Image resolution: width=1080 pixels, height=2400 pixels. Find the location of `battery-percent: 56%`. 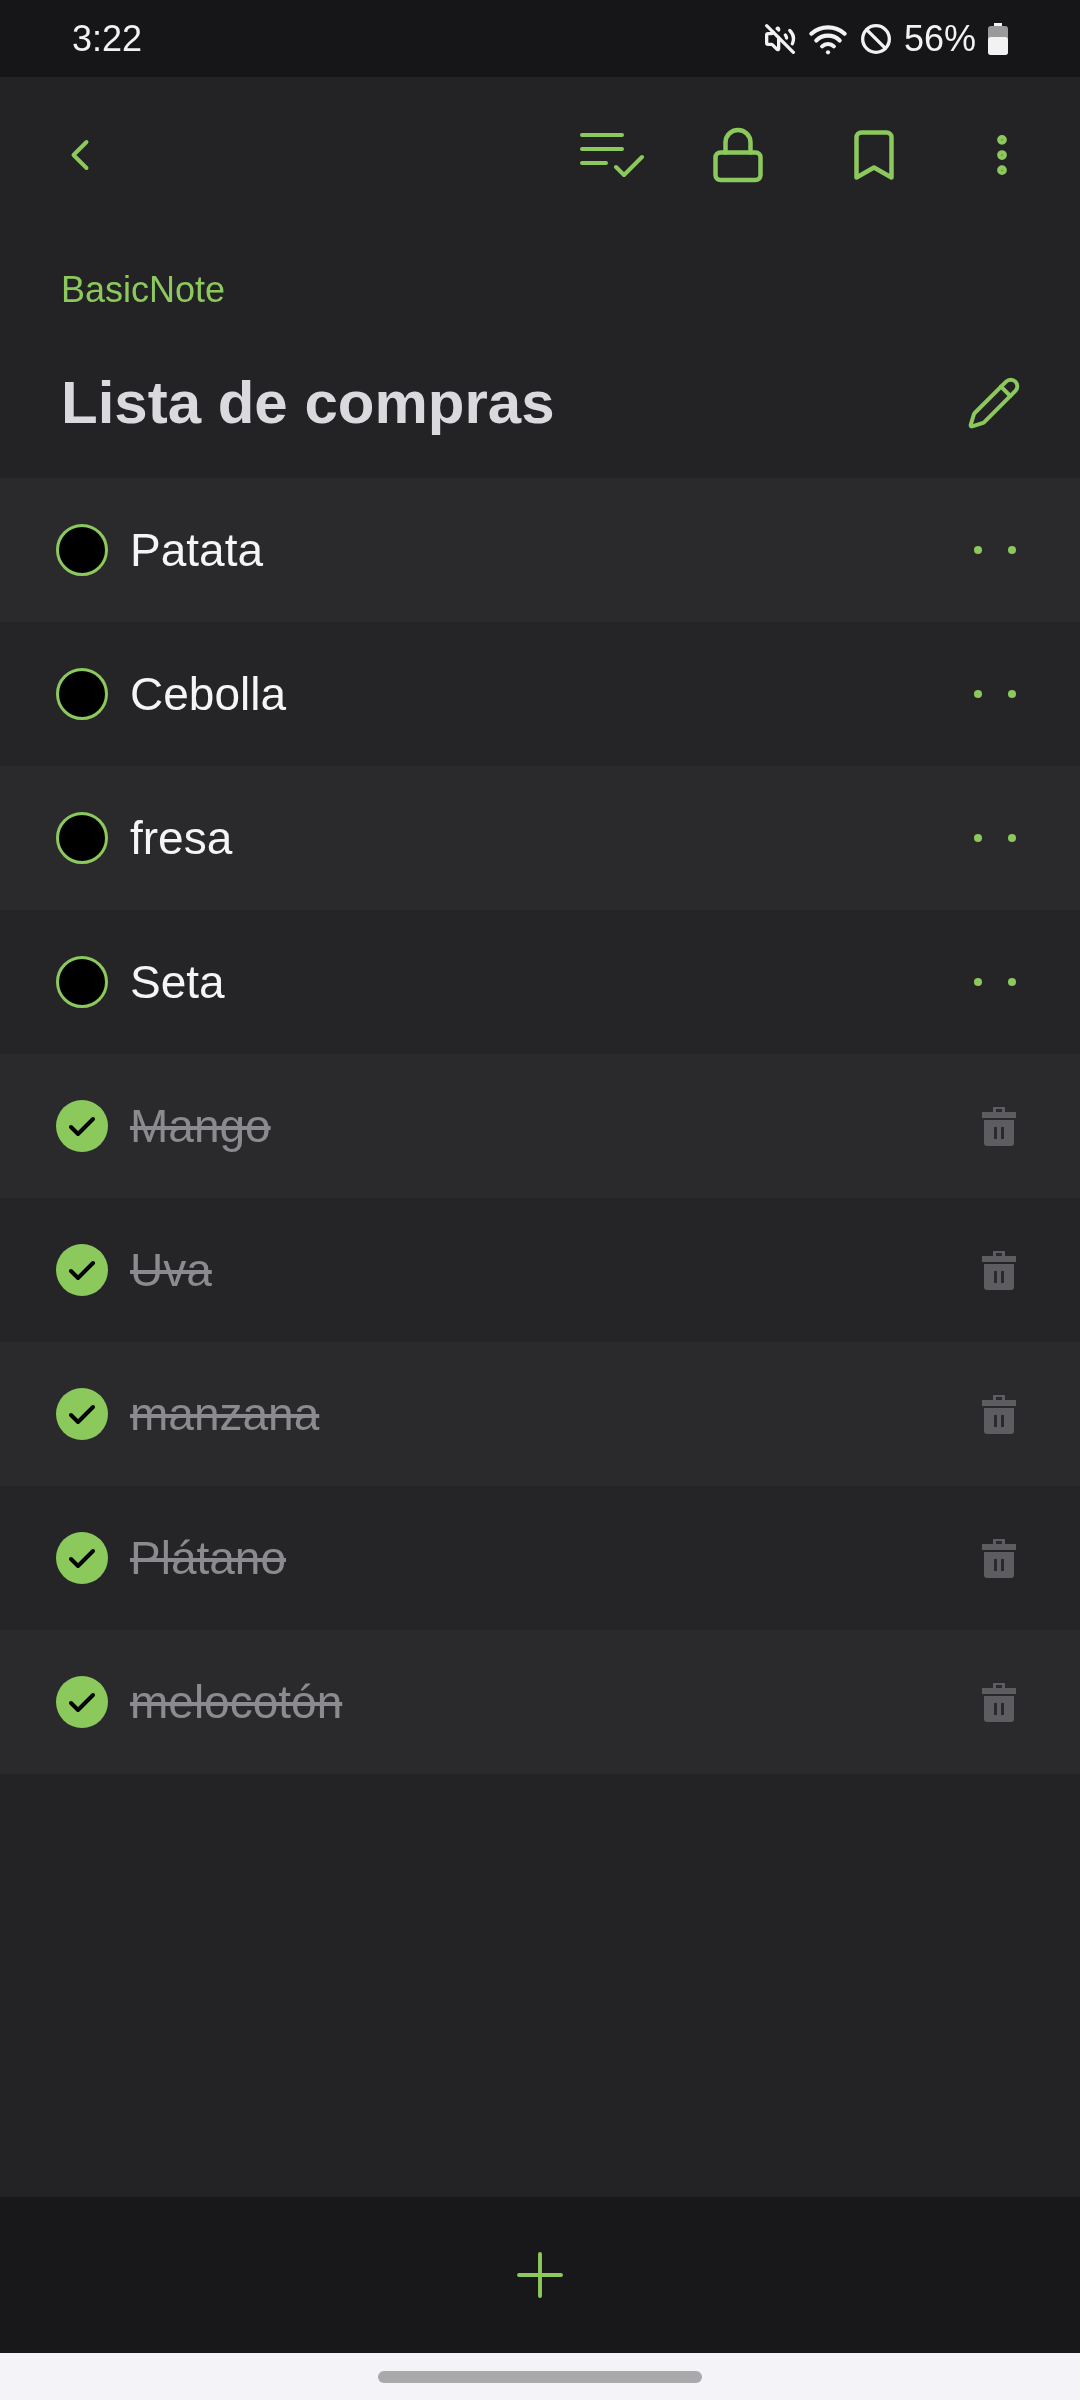

battery-percent: 56% is located at coordinates (939, 38).